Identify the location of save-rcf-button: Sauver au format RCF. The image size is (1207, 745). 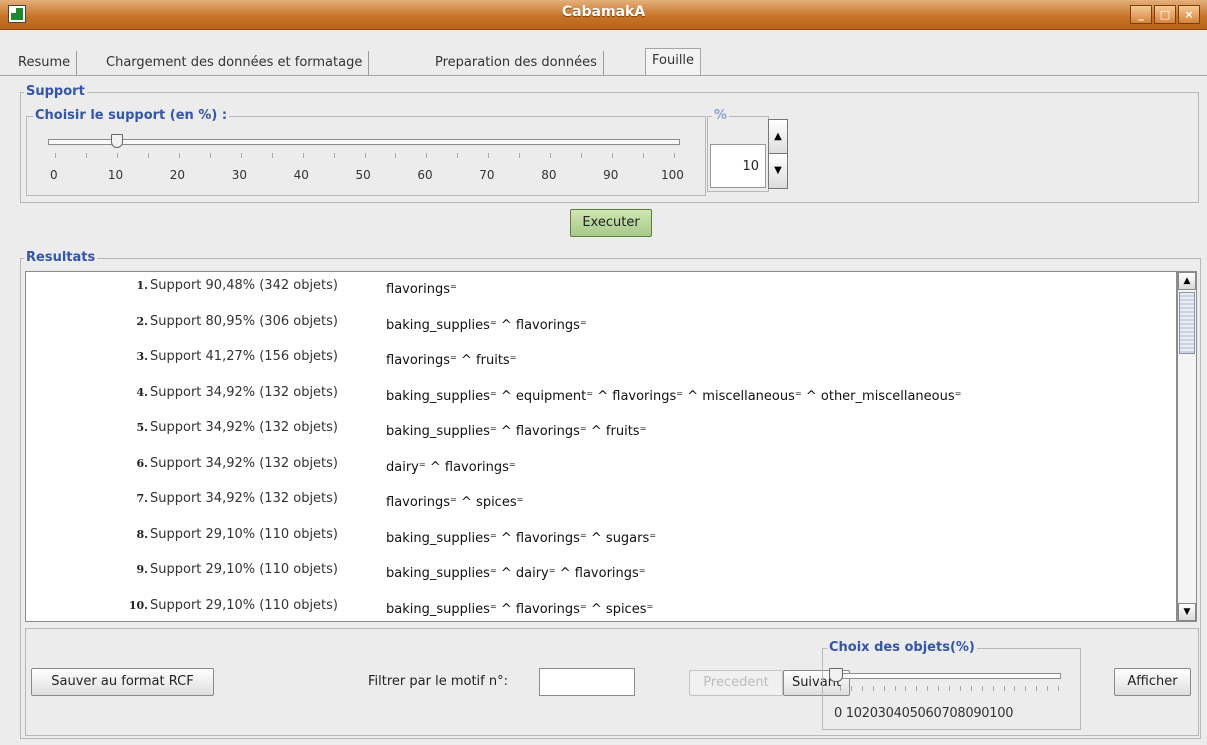
(122, 682).